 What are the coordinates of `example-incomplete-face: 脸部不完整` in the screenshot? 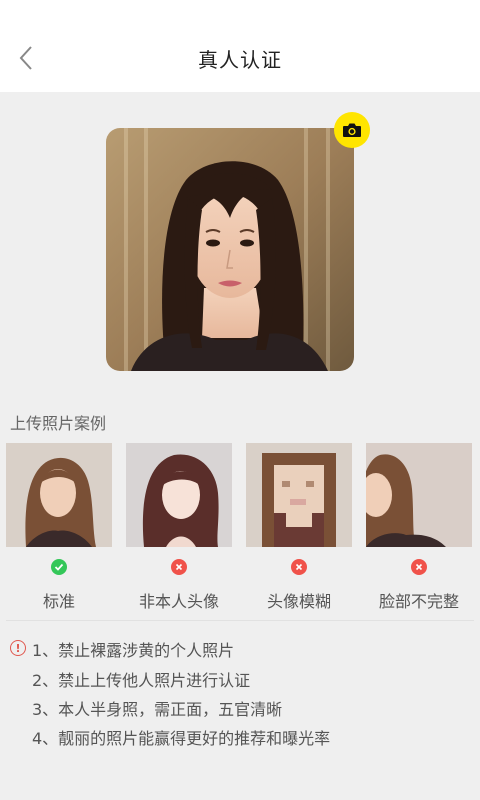 It's located at (419, 527).